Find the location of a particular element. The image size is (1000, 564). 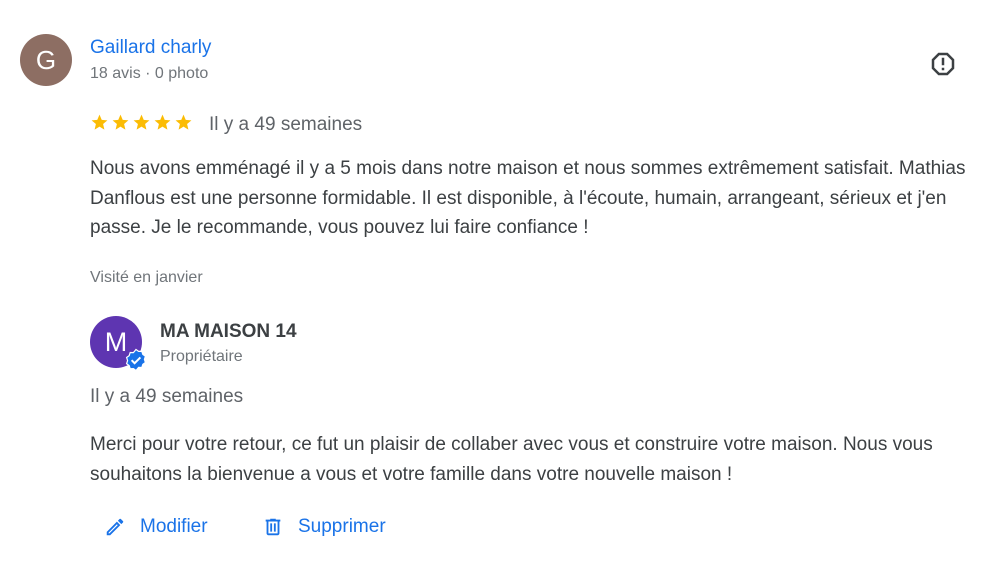

pencil-icon is located at coordinates (115, 527).